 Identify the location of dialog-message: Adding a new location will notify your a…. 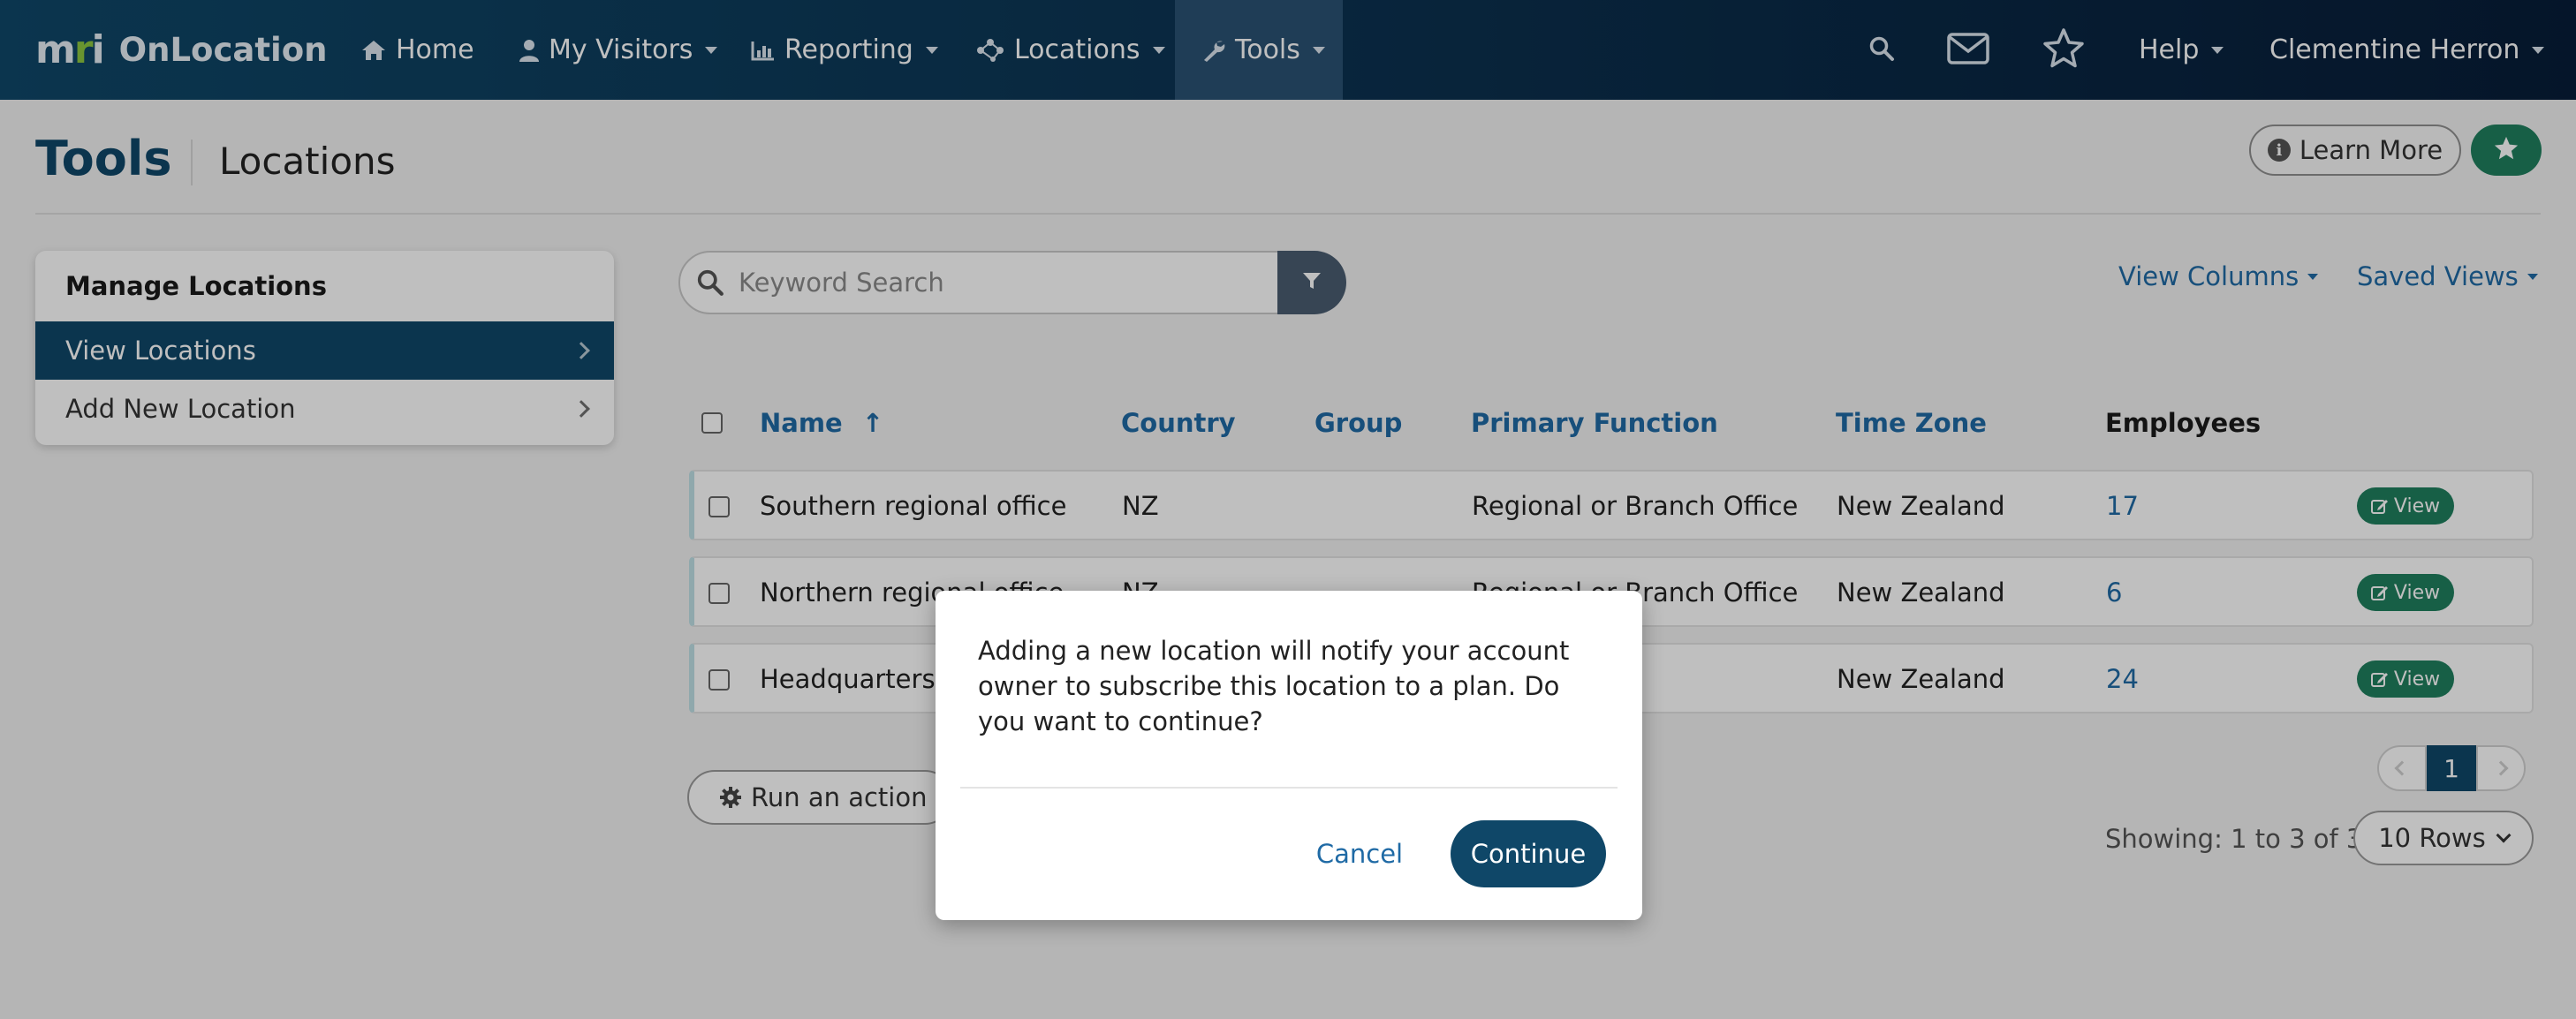
(1274, 686).